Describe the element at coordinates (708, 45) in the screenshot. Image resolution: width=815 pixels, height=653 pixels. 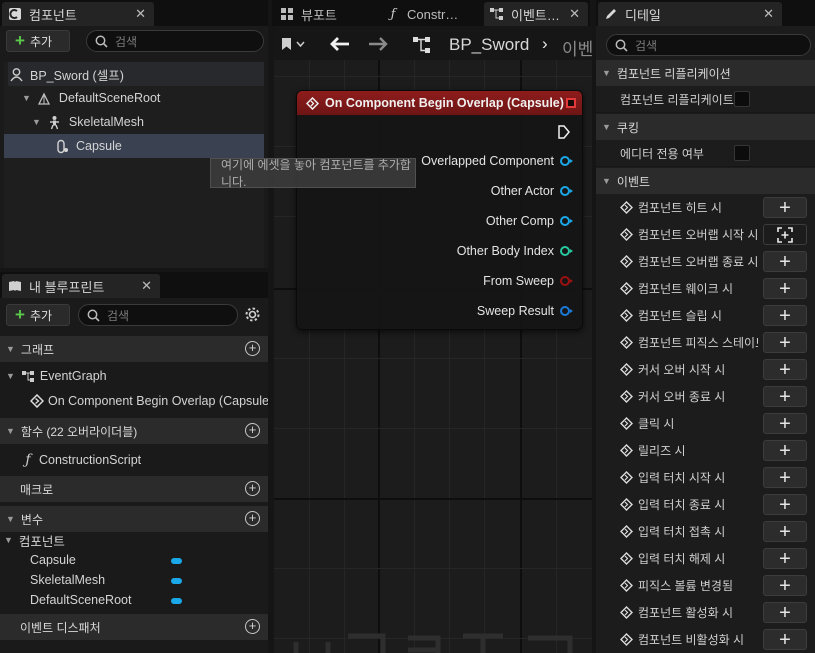
I see `details-search-input: 검색` at that location.